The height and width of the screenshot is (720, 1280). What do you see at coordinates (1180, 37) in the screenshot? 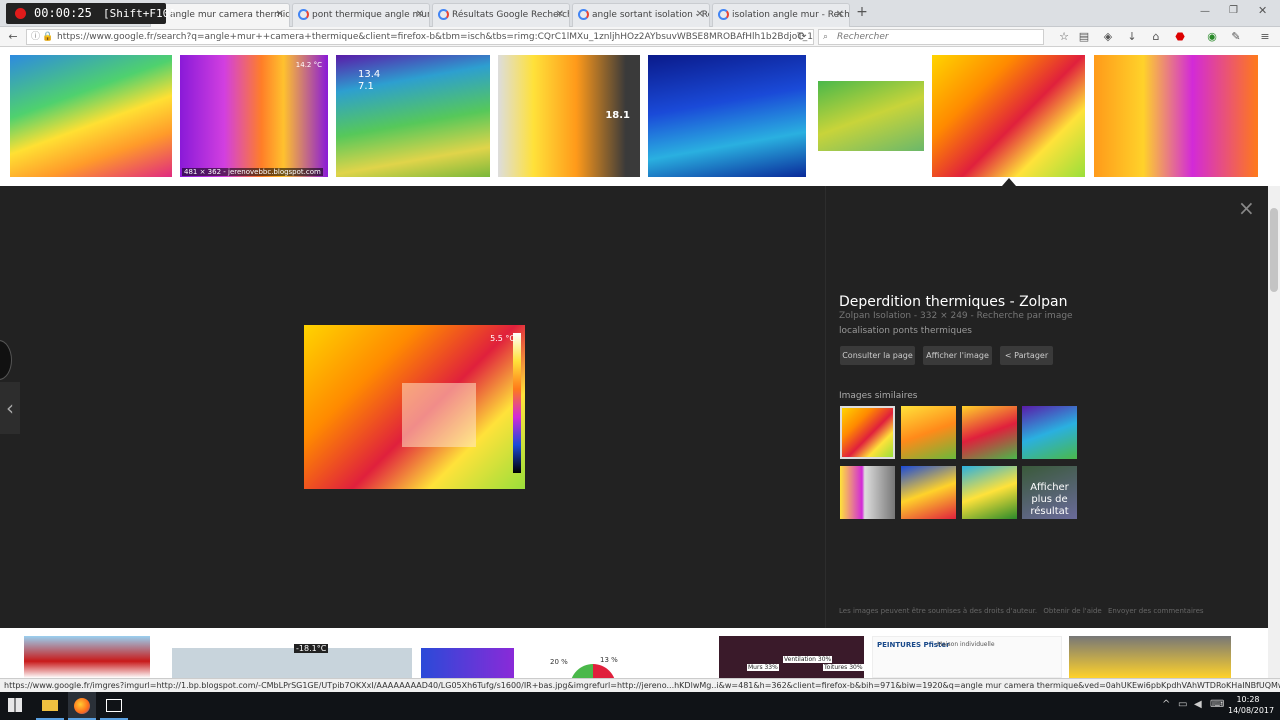
I see `adblock-icon: ⬣` at bounding box center [1180, 37].